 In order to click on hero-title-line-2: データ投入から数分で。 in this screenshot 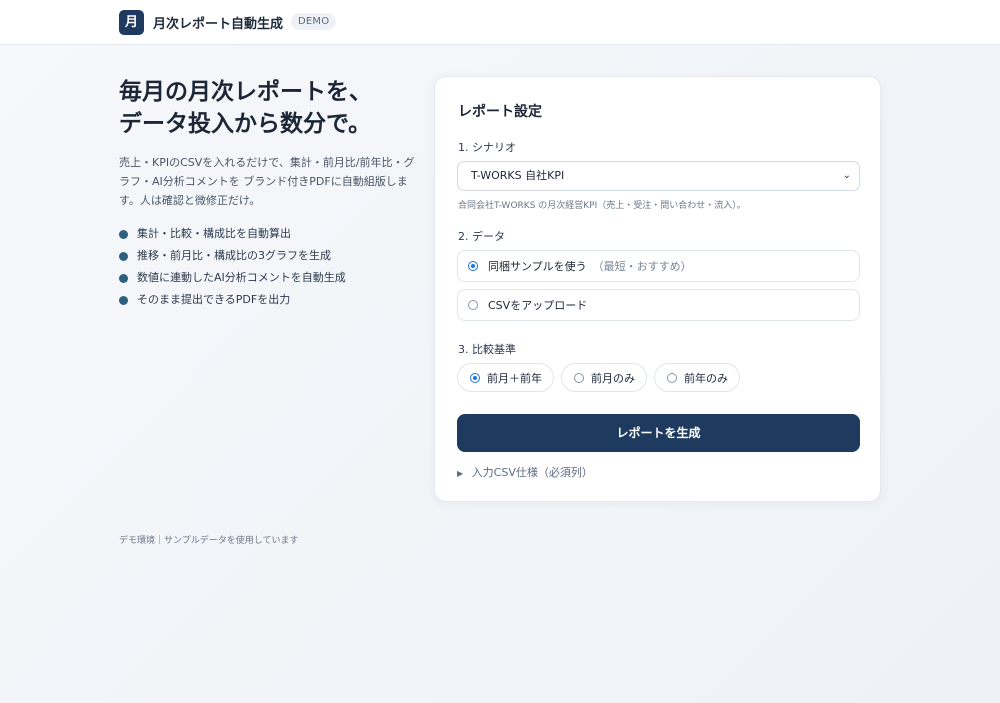, I will do `click(245, 124)`.